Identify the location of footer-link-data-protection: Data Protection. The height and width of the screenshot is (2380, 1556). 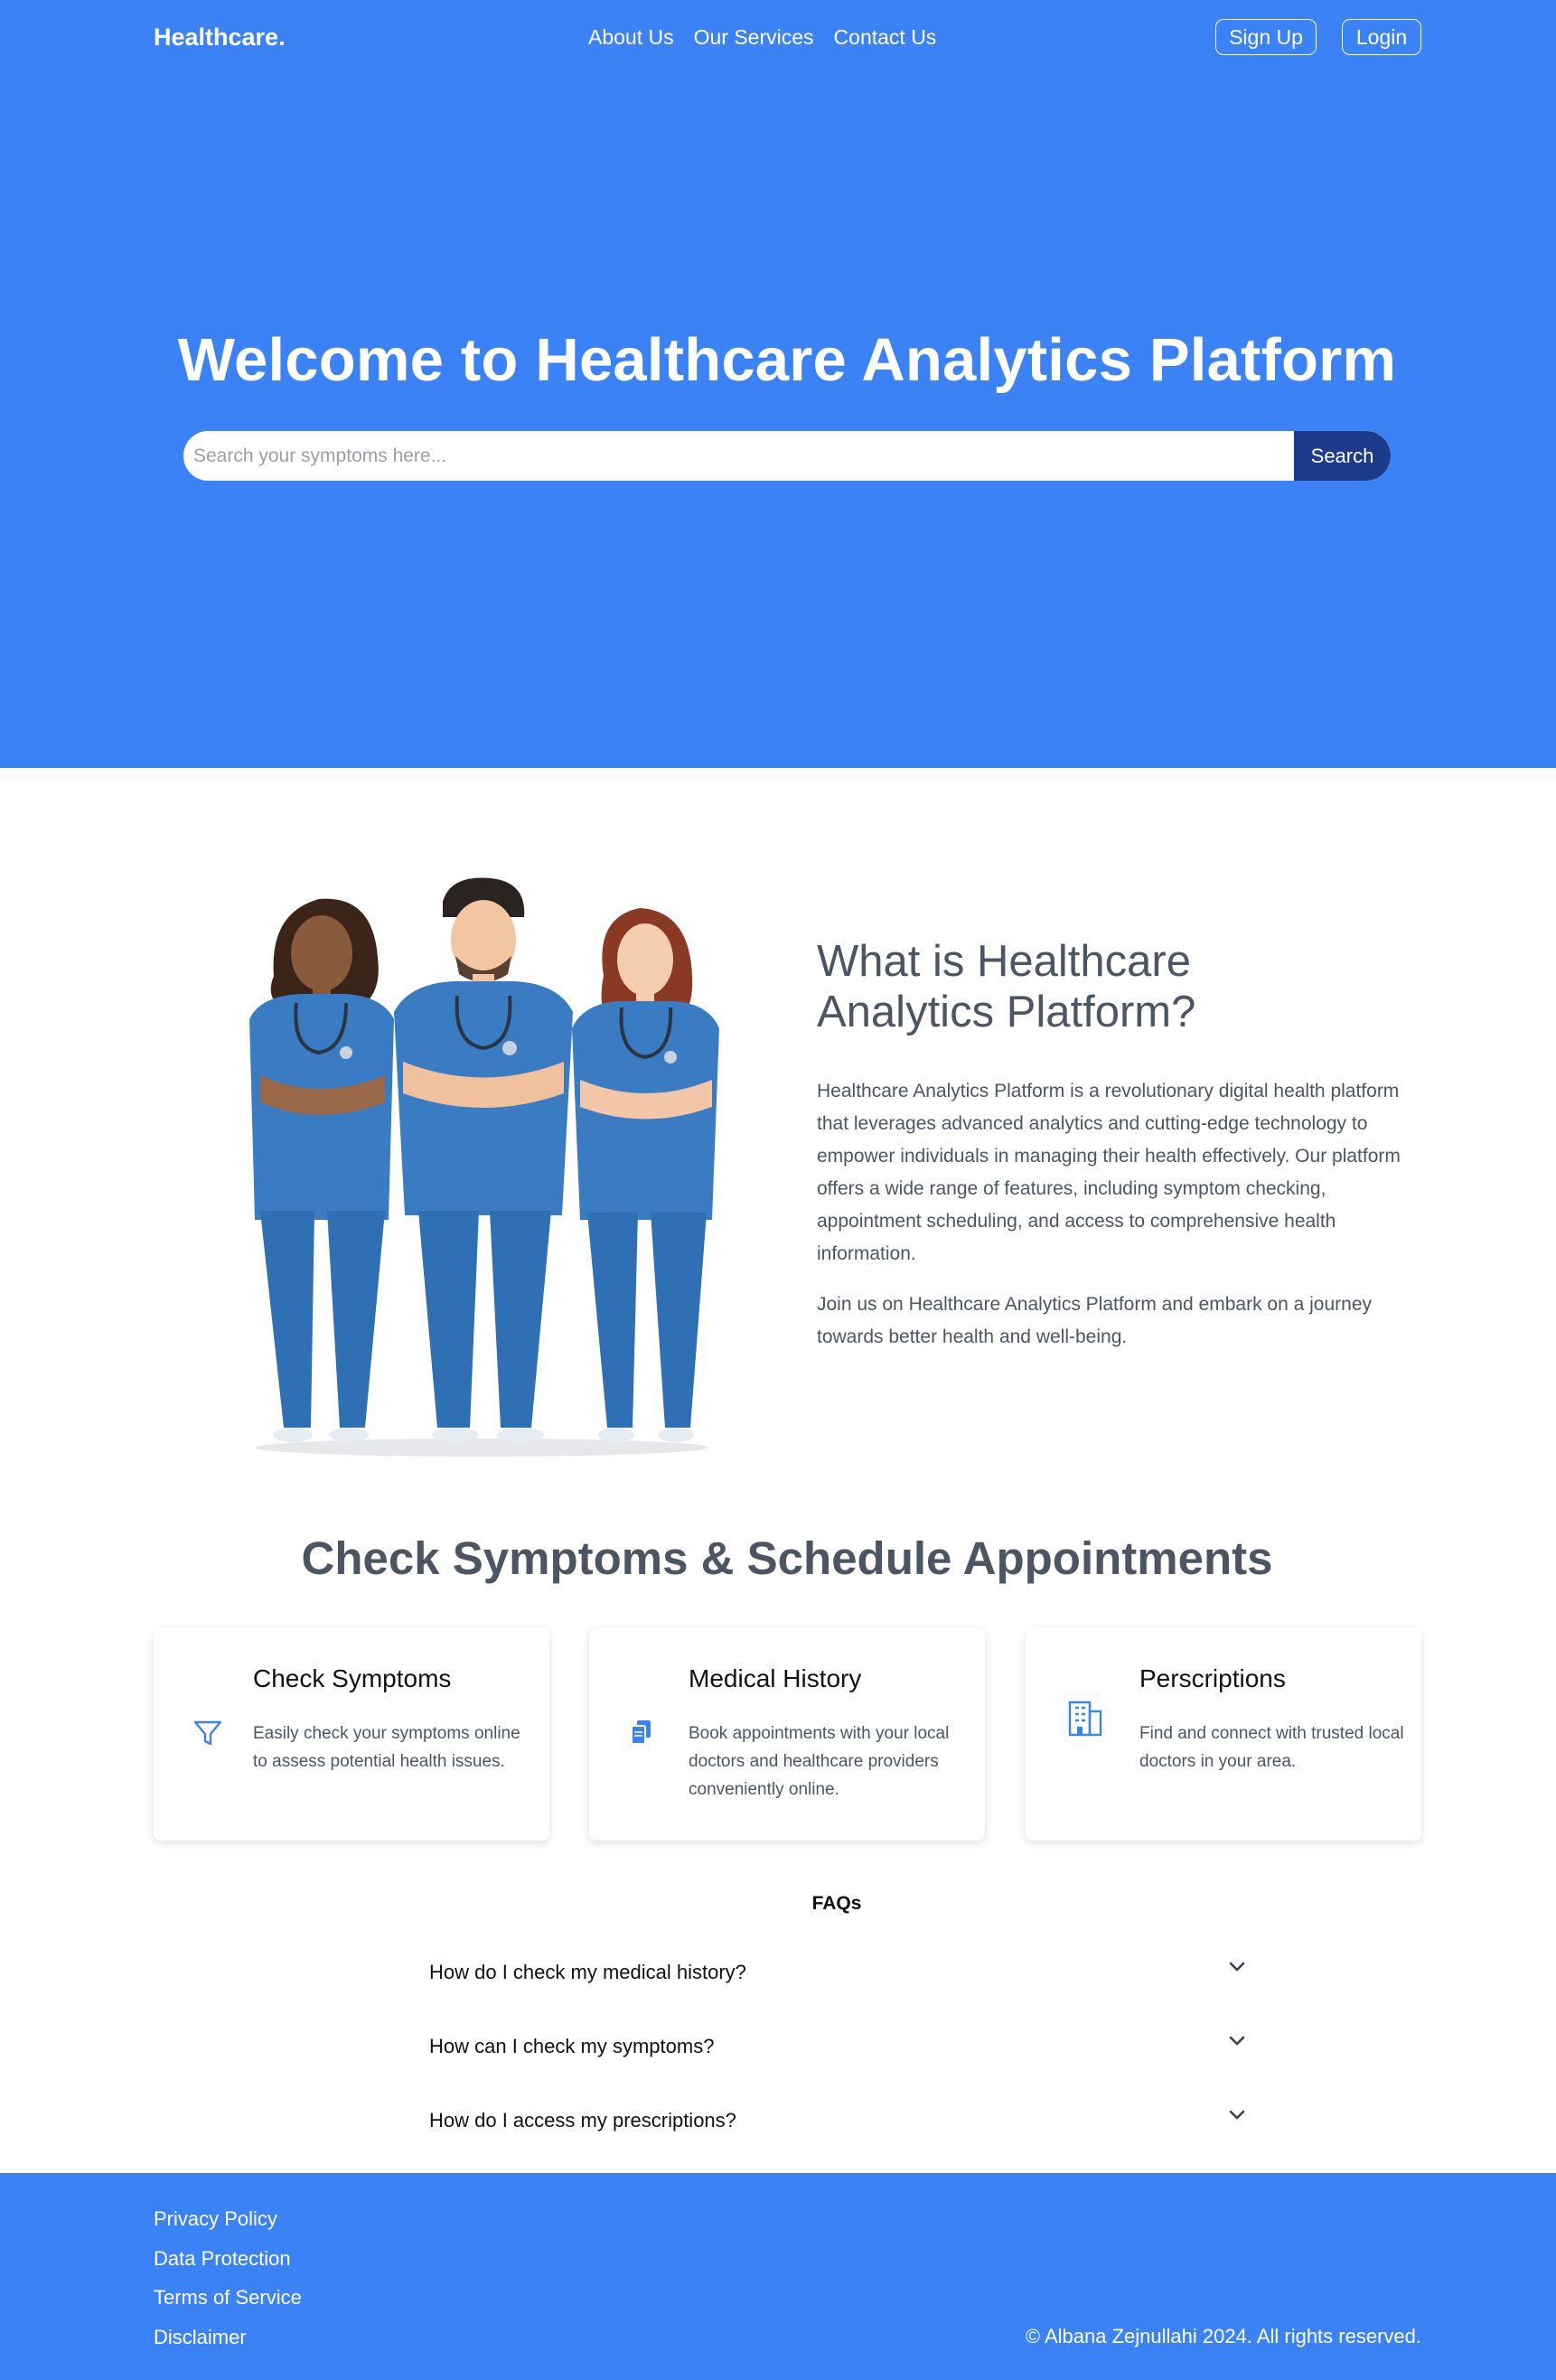
(222, 2259).